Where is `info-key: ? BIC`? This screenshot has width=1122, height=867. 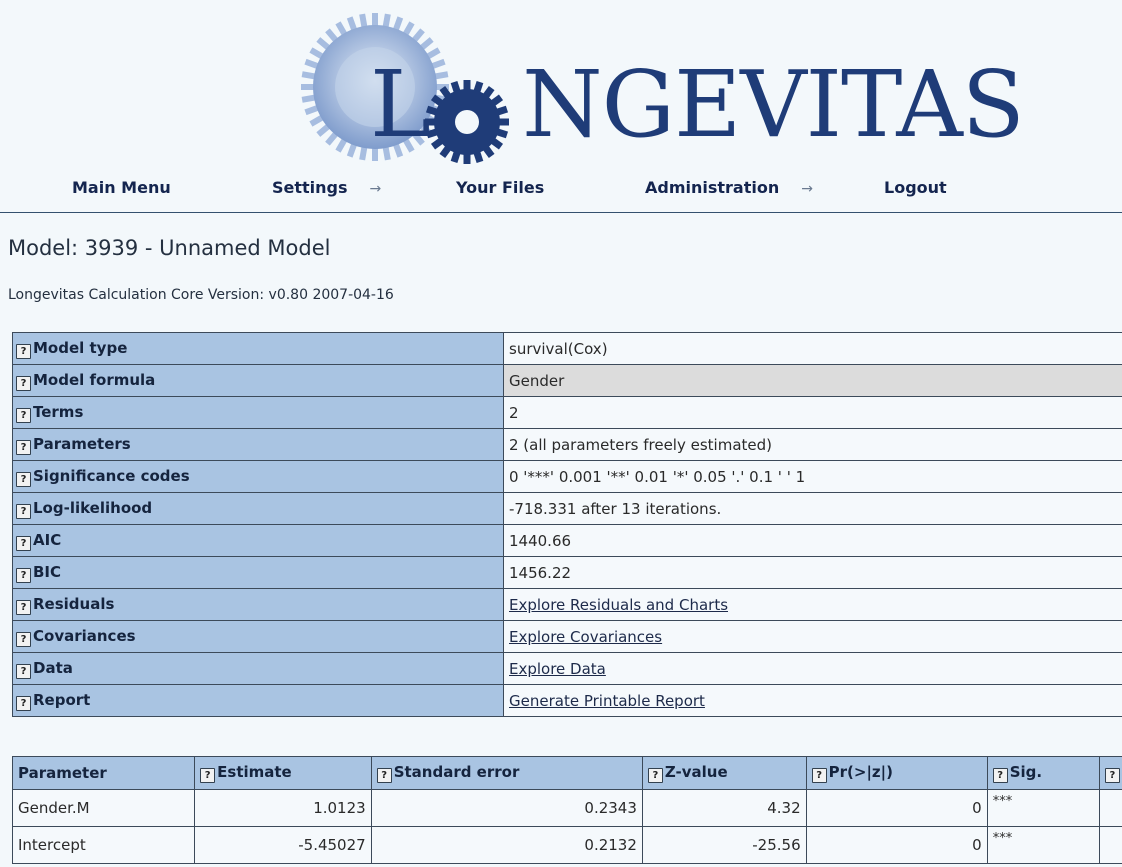 info-key: ? BIC is located at coordinates (258, 572).